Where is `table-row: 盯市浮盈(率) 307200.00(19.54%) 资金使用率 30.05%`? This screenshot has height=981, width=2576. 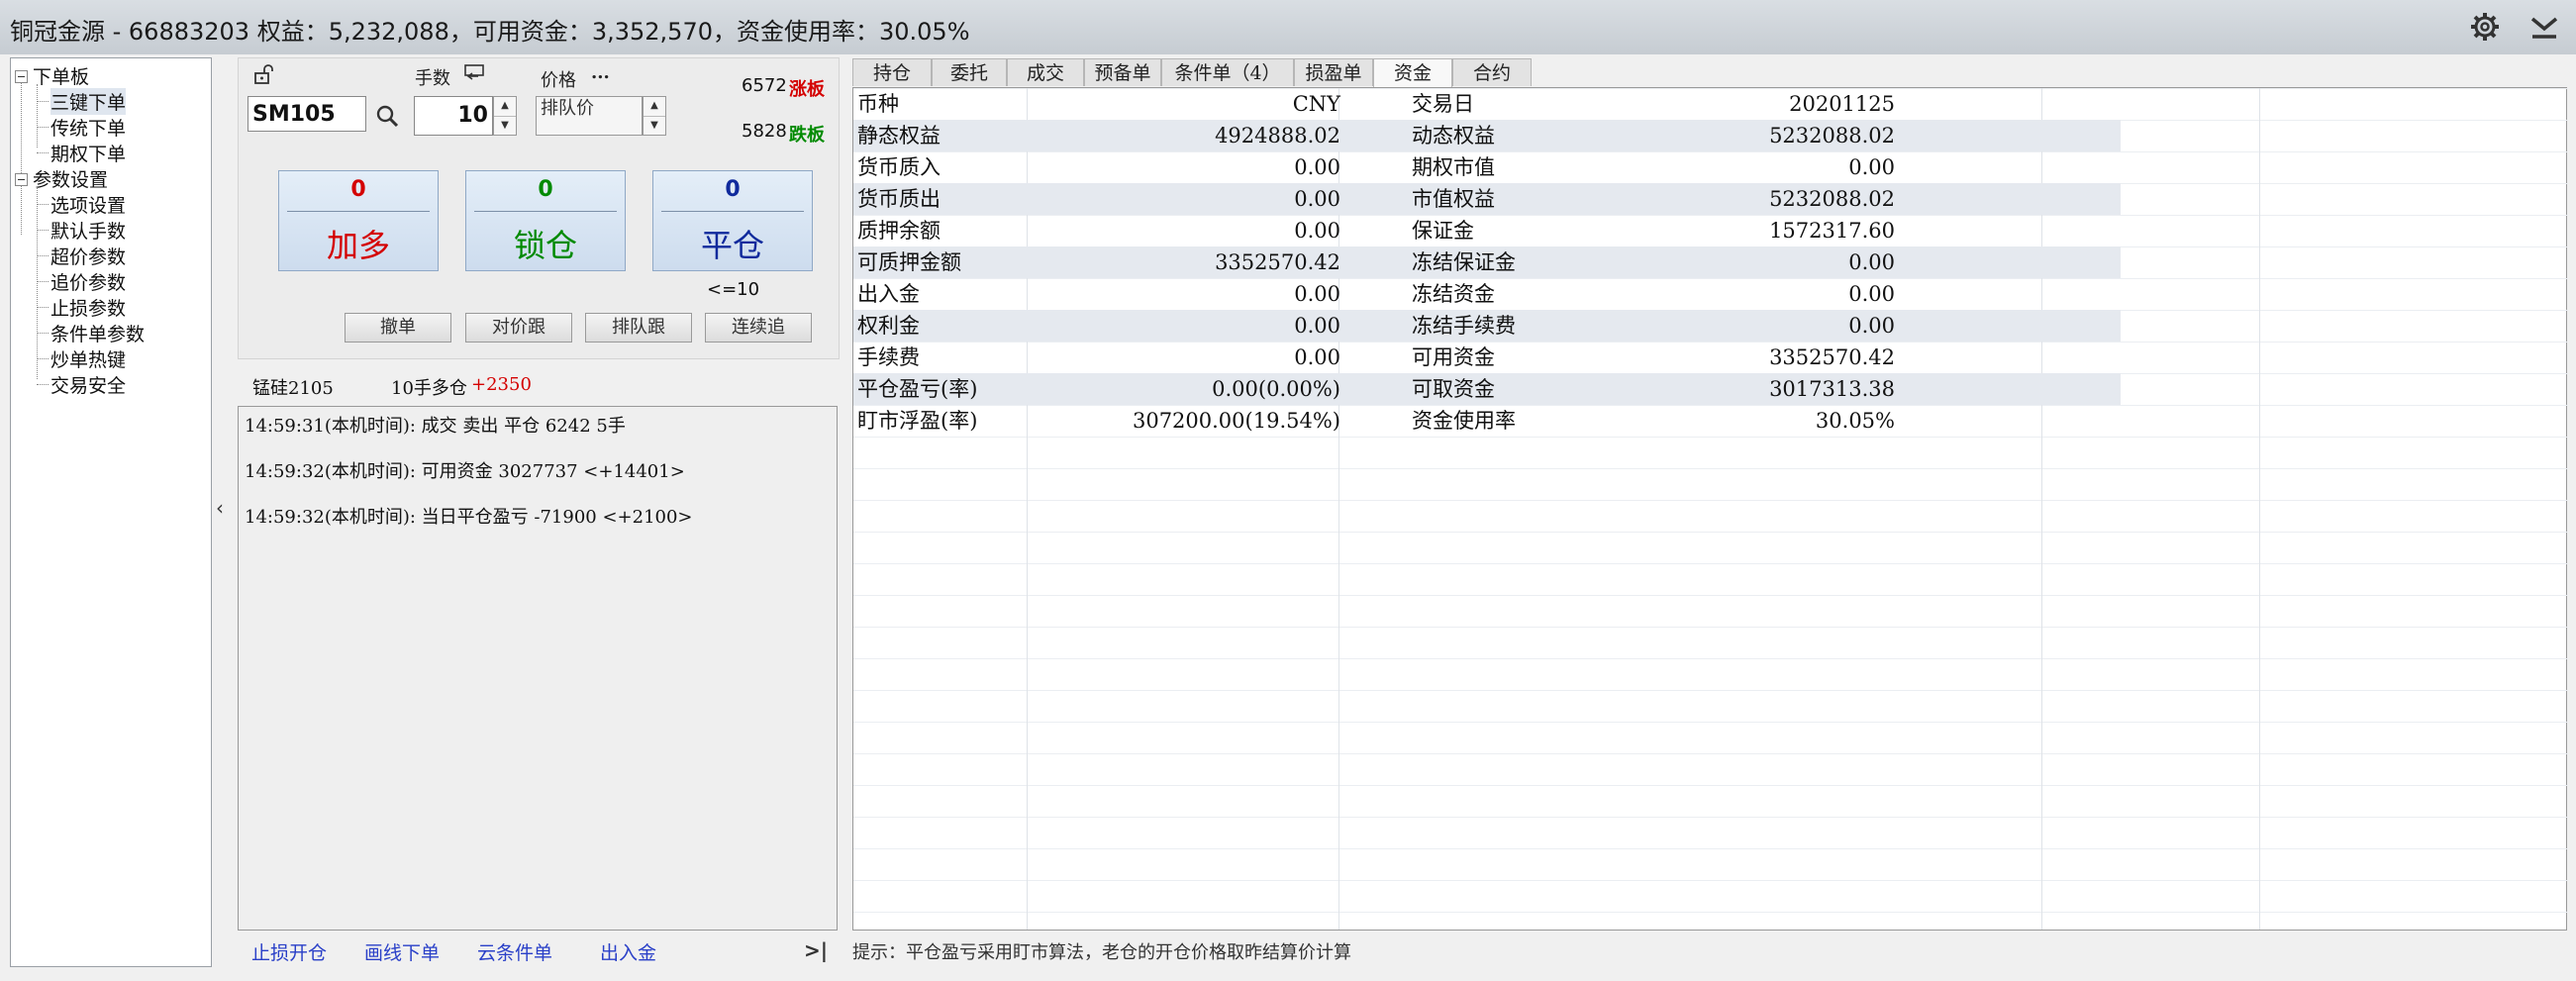
table-row: 盯市浮盈(率) 307200.00(19.54%) 资金使用率 30.05% is located at coordinates (1487, 421).